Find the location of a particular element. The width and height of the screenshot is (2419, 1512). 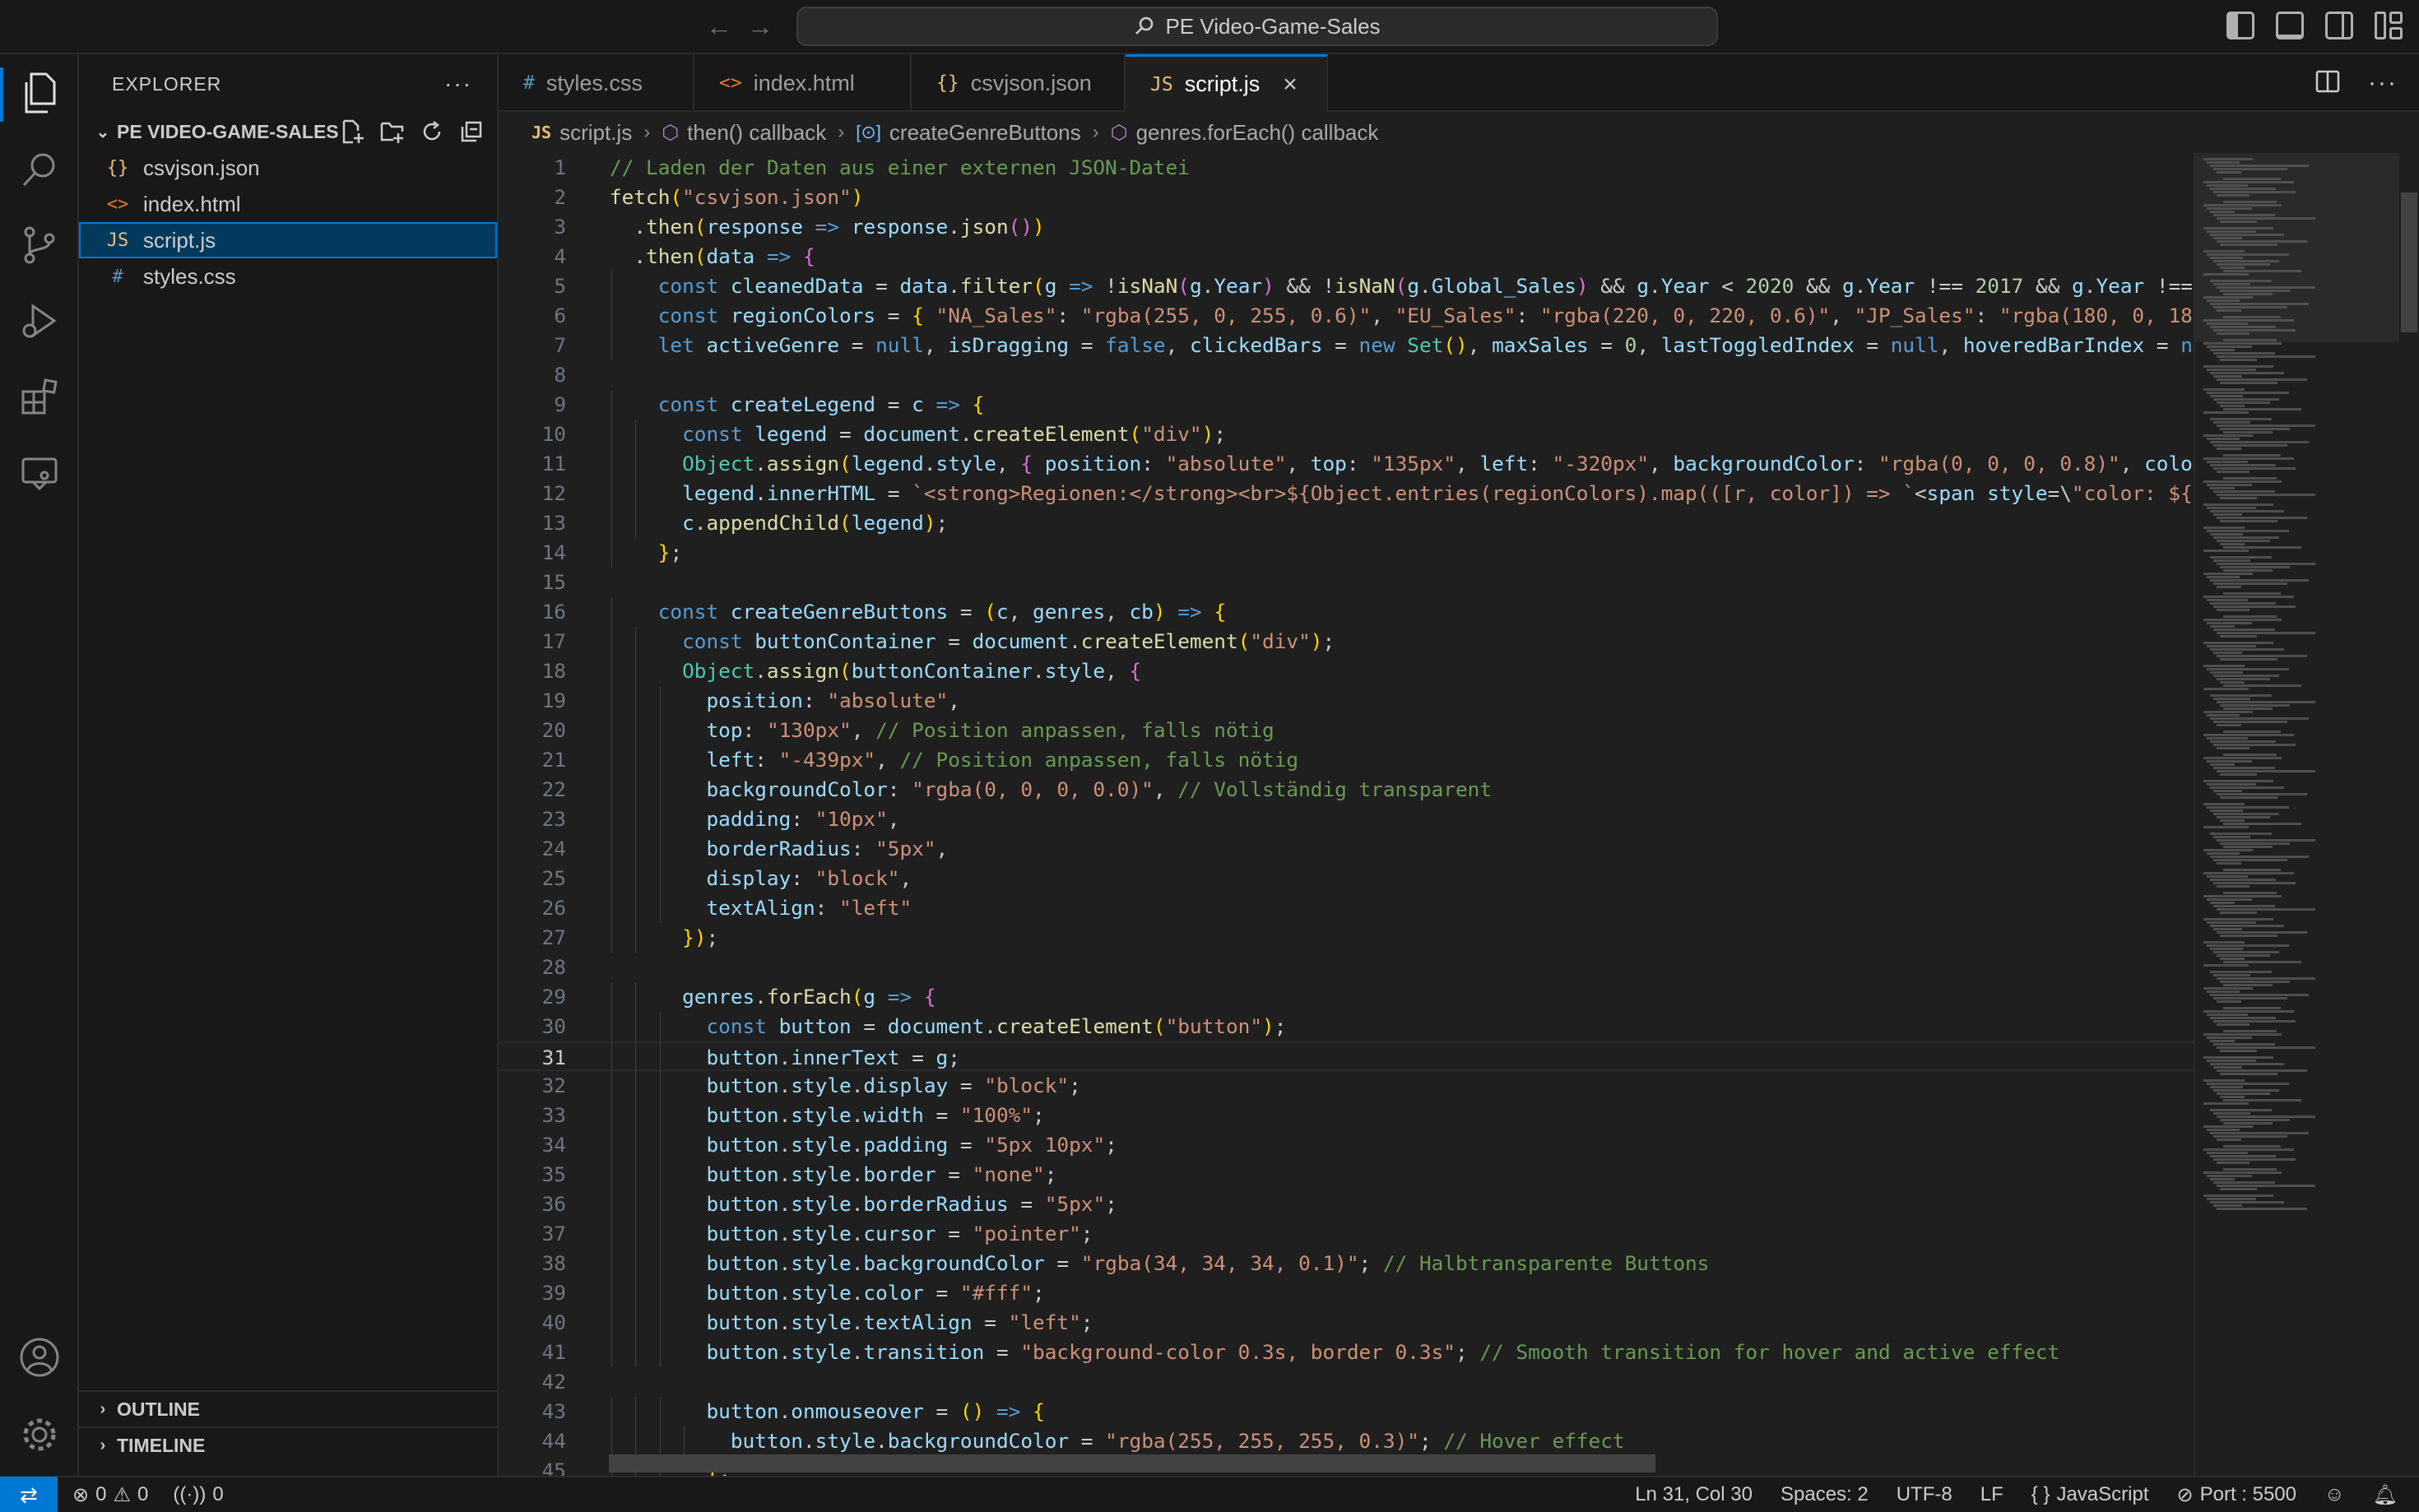

code-line: 33 button.style.width = "100%"; is located at coordinates (1346, 1115).